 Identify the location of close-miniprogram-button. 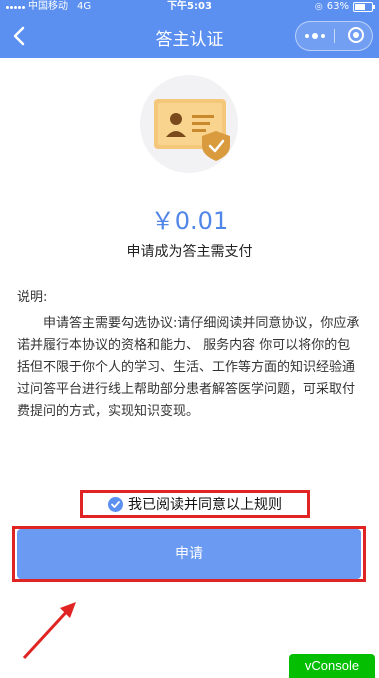
(356, 35).